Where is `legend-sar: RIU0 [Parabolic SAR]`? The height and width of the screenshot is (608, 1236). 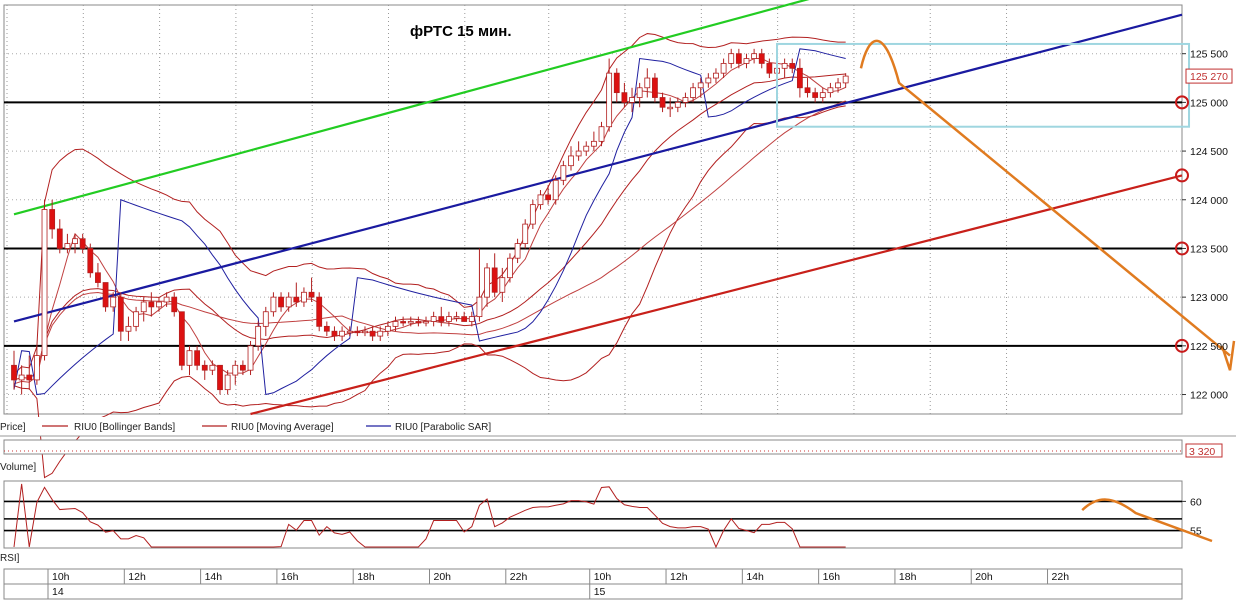 legend-sar: RIU0 [Parabolic SAR] is located at coordinates (443, 427).